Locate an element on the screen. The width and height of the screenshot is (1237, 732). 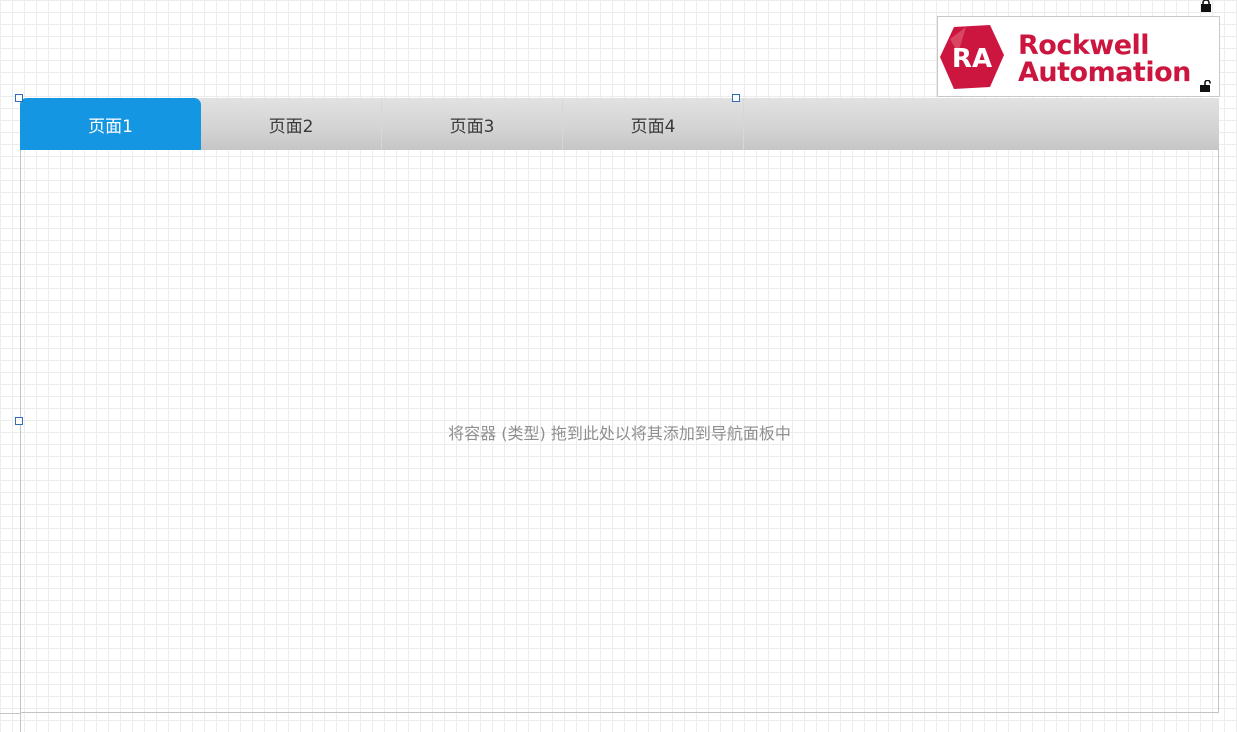
drop-placeholder-text: 将容器 (类型) 拖到此处以将其添加到导航面板中 is located at coordinates (619, 433).